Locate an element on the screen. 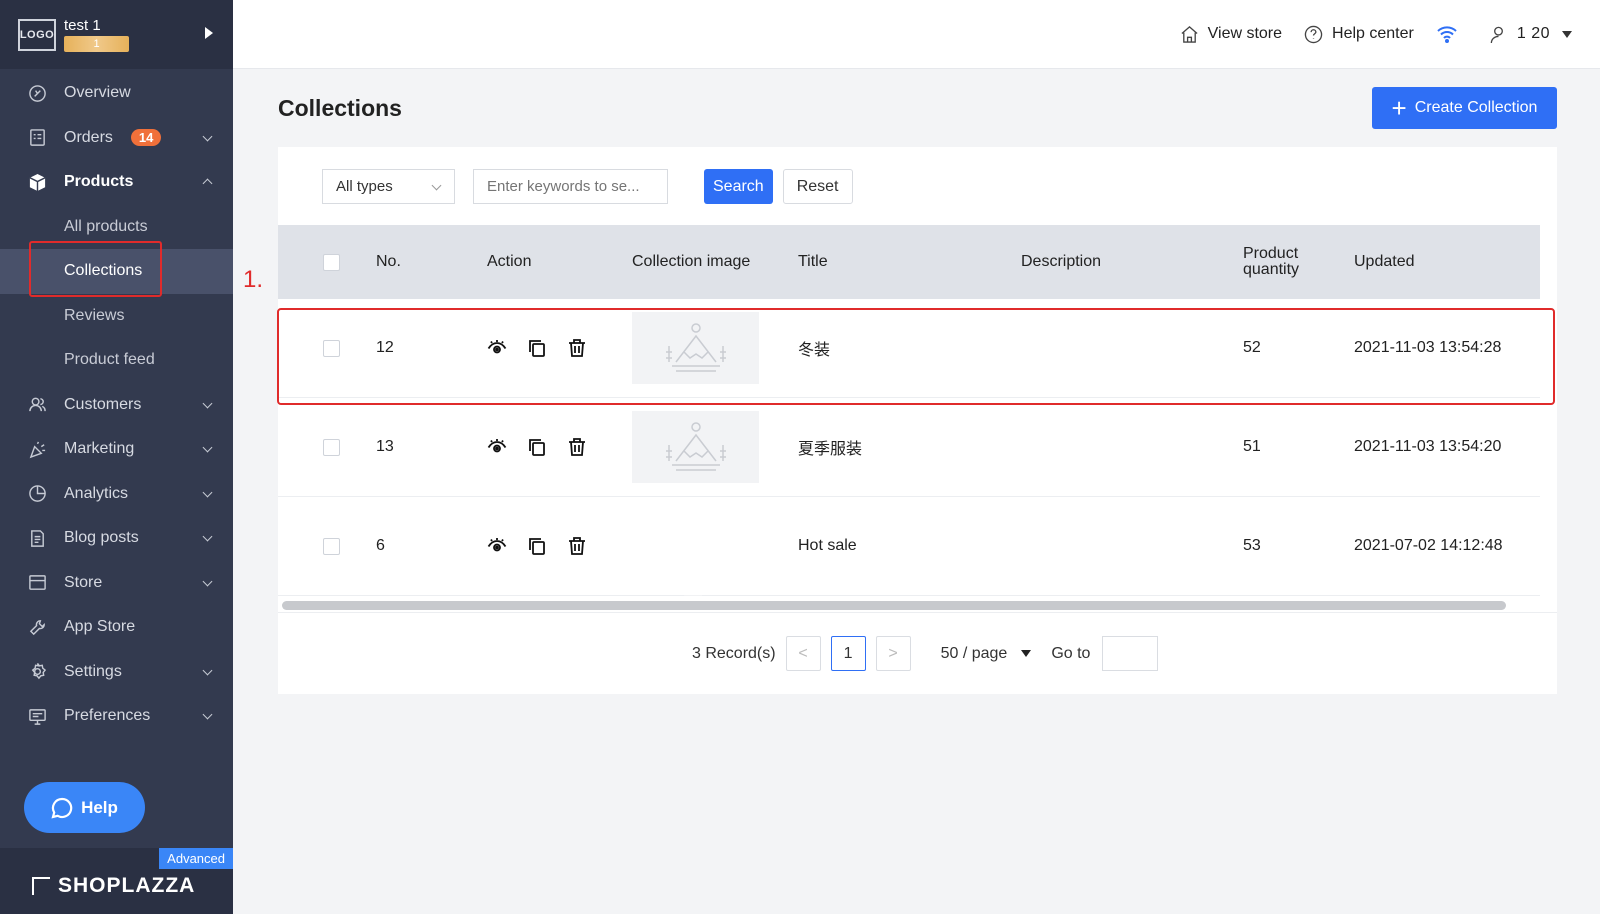 This screenshot has height=914, width=1600. header-quantity-line1: Product is located at coordinates (1271, 253).